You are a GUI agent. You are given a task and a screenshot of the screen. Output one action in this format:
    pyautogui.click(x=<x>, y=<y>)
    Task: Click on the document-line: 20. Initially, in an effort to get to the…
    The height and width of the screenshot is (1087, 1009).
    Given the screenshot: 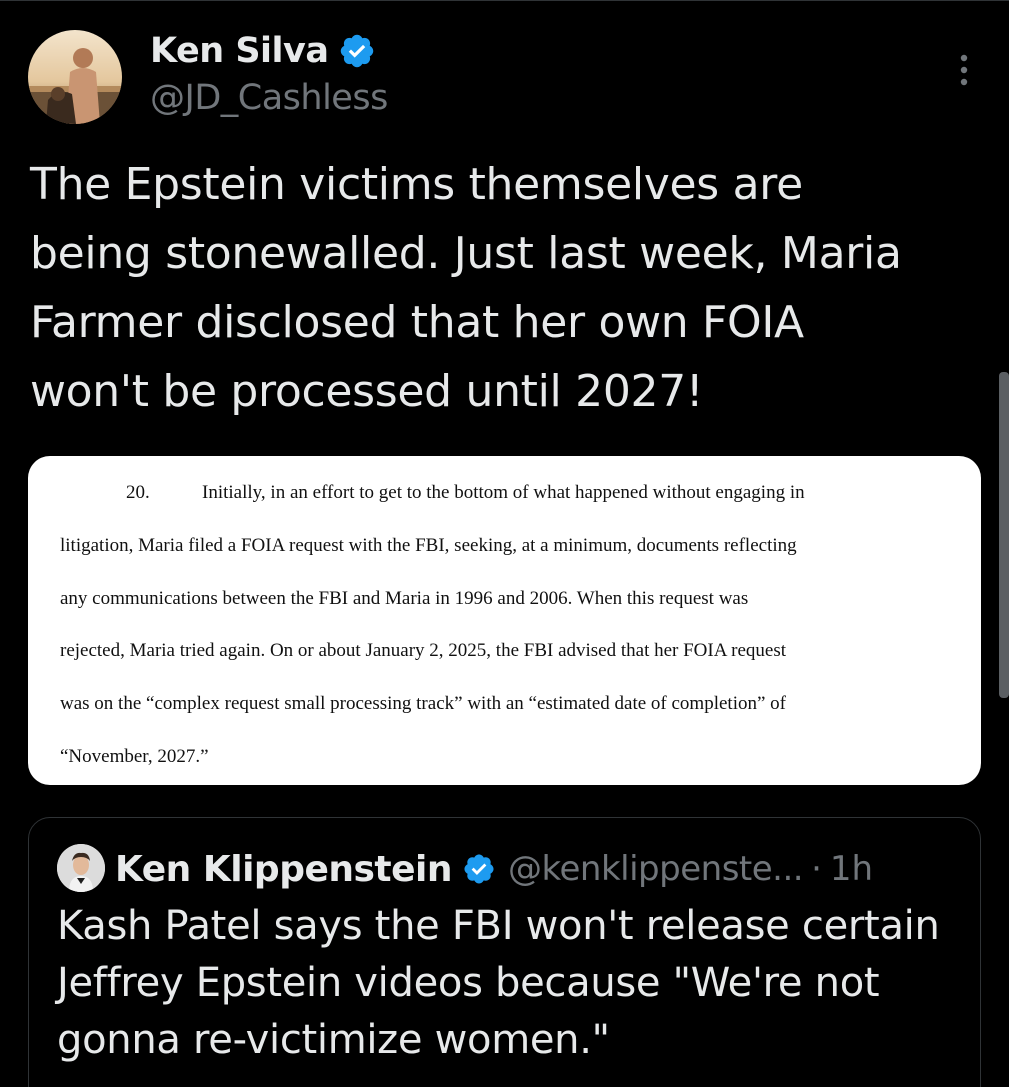 What is the action you would take?
    pyautogui.click(x=465, y=493)
    